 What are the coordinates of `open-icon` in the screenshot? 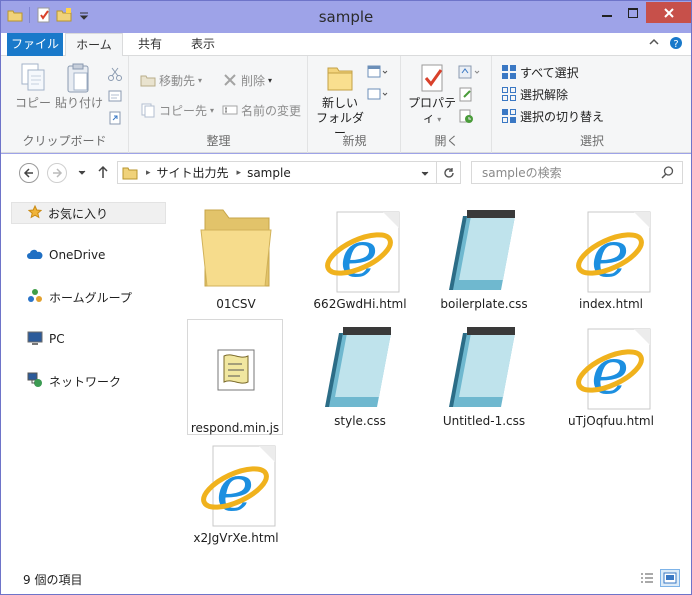 It's located at (470, 72).